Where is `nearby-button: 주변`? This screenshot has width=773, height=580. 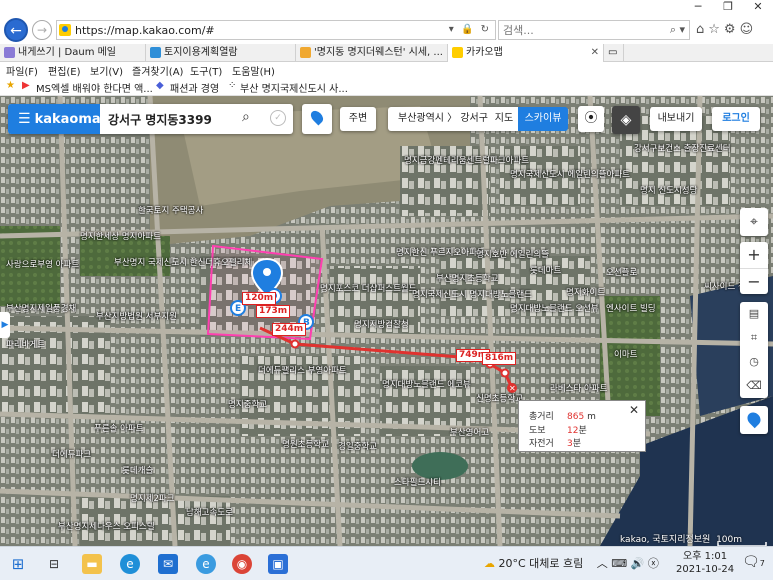
nearby-button: 주변 is located at coordinates (358, 119).